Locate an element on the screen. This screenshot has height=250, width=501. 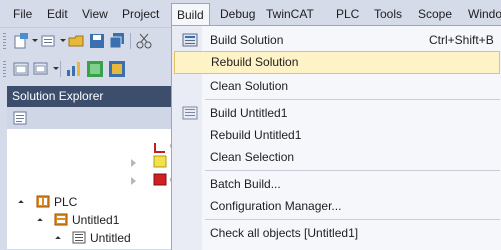
menu-twincat: TwinCAT is located at coordinates (290, 14).